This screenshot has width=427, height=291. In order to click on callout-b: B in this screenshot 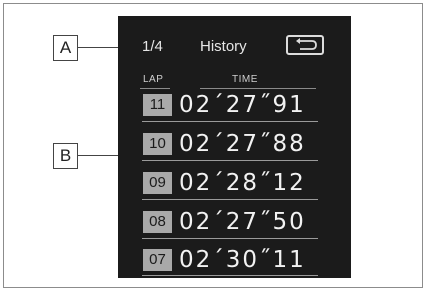, I will do `click(65, 156)`.